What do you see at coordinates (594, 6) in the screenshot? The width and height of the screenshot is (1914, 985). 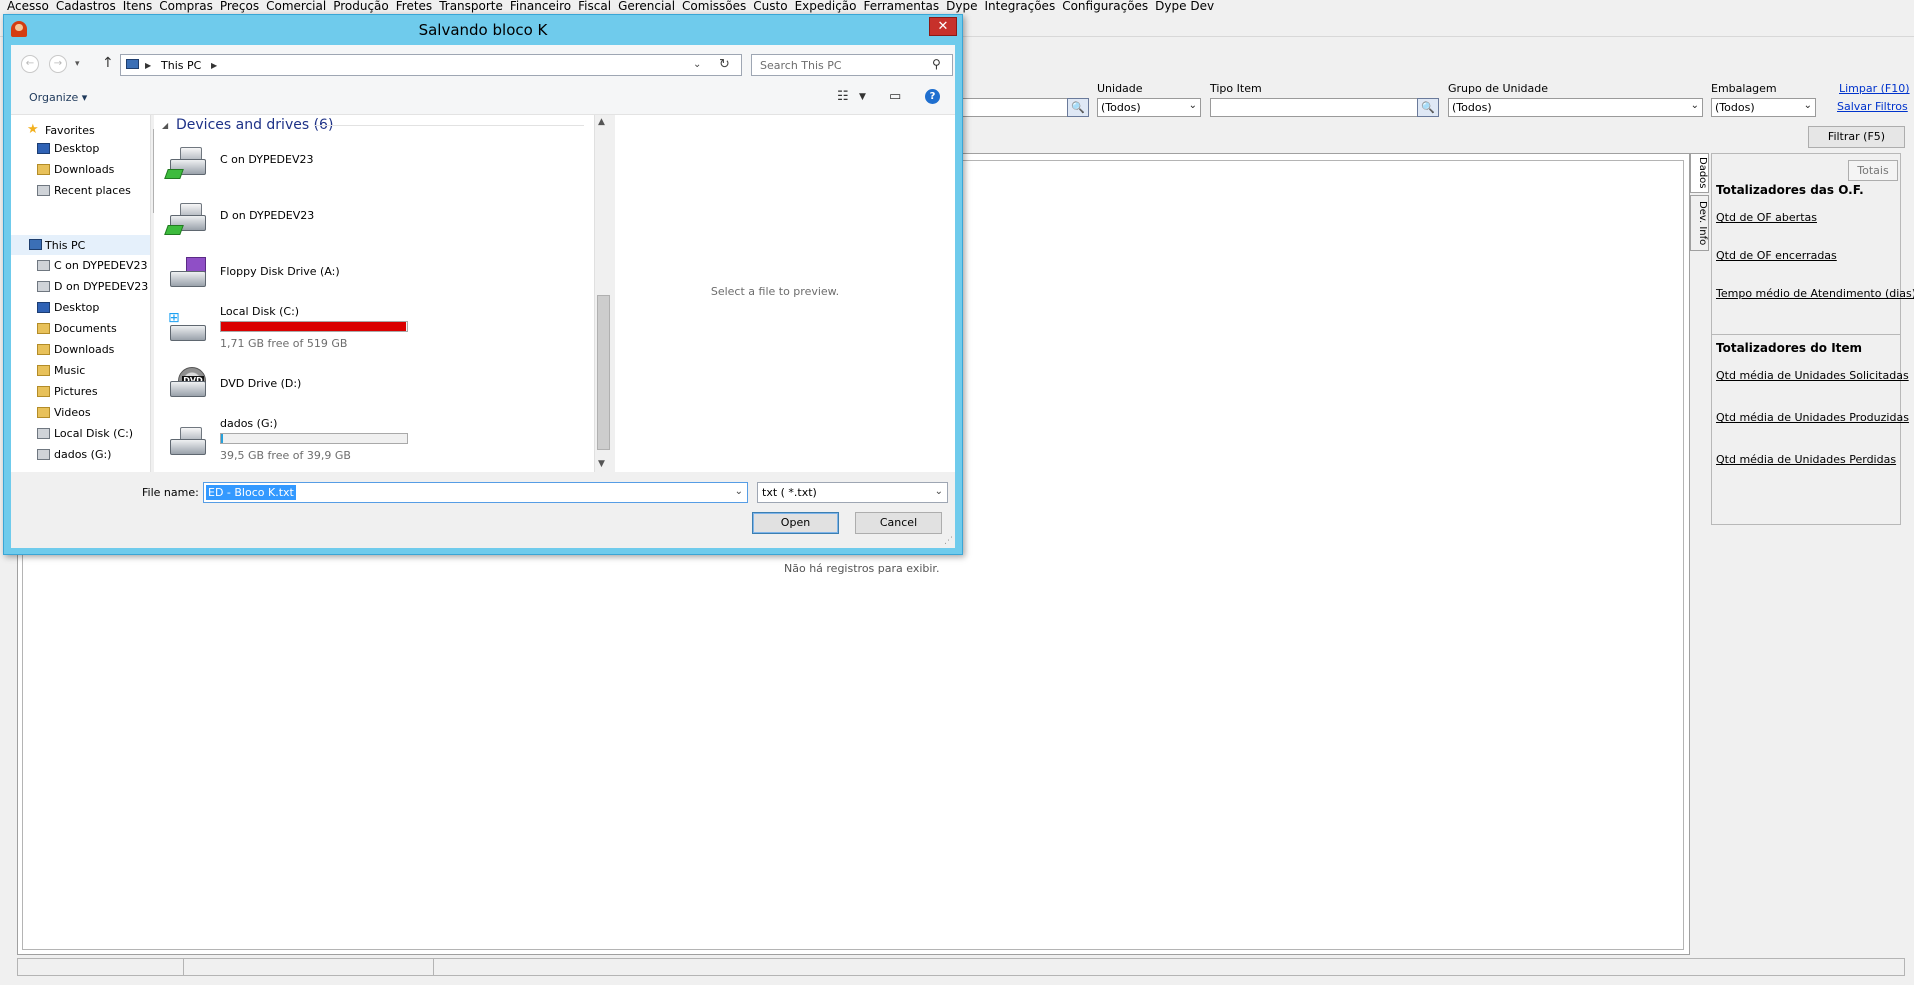 I see `menu-item: Fiscal` at bounding box center [594, 6].